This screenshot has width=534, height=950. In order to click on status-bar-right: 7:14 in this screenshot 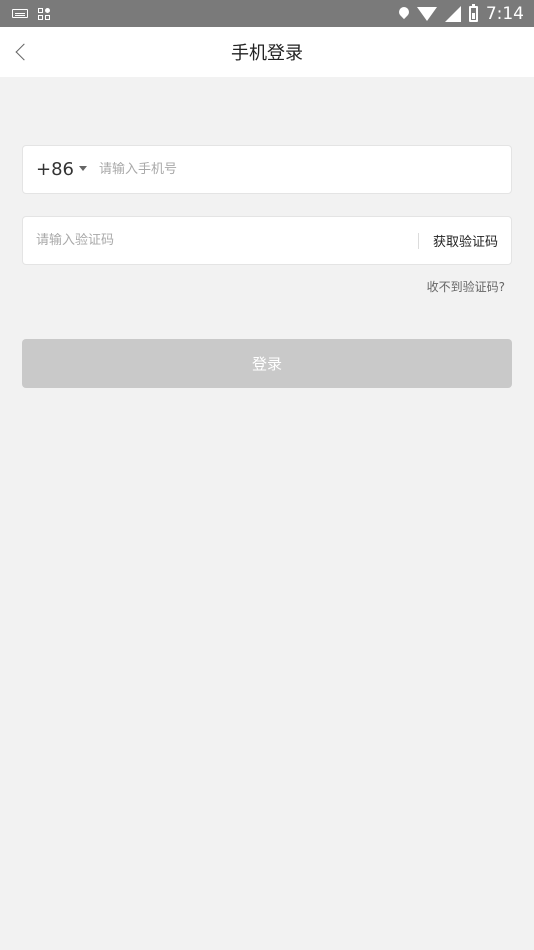, I will do `click(461, 13)`.